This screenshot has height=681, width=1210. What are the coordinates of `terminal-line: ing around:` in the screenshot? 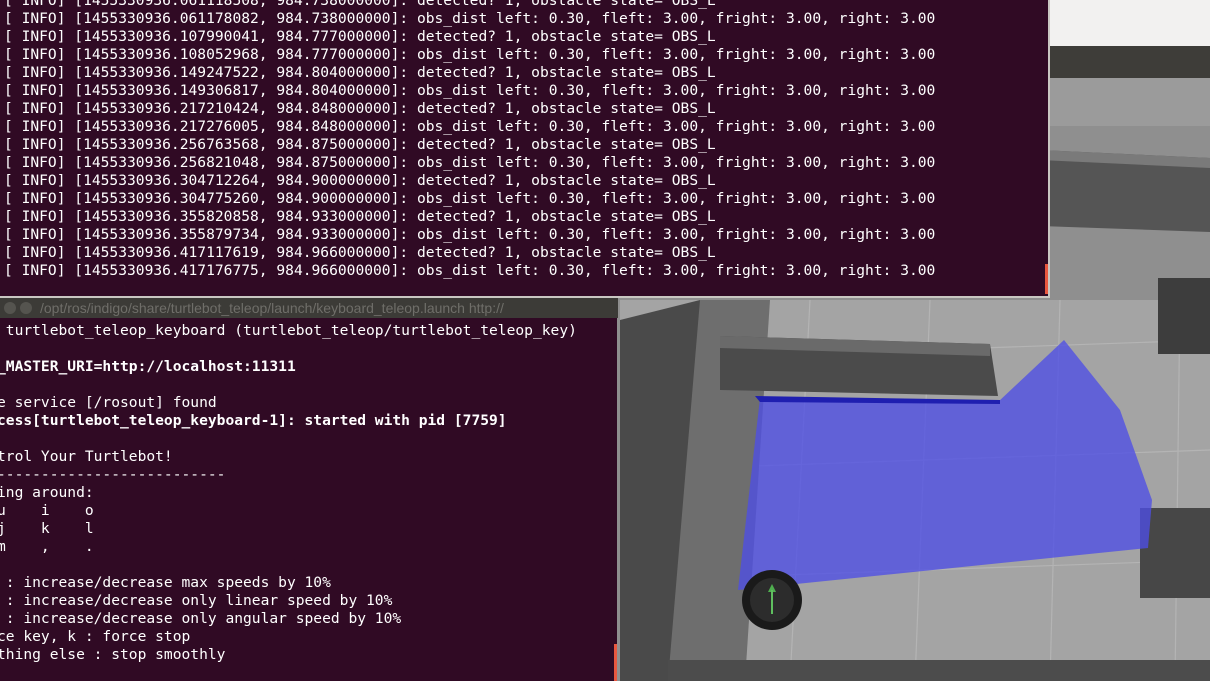 It's located at (47, 492).